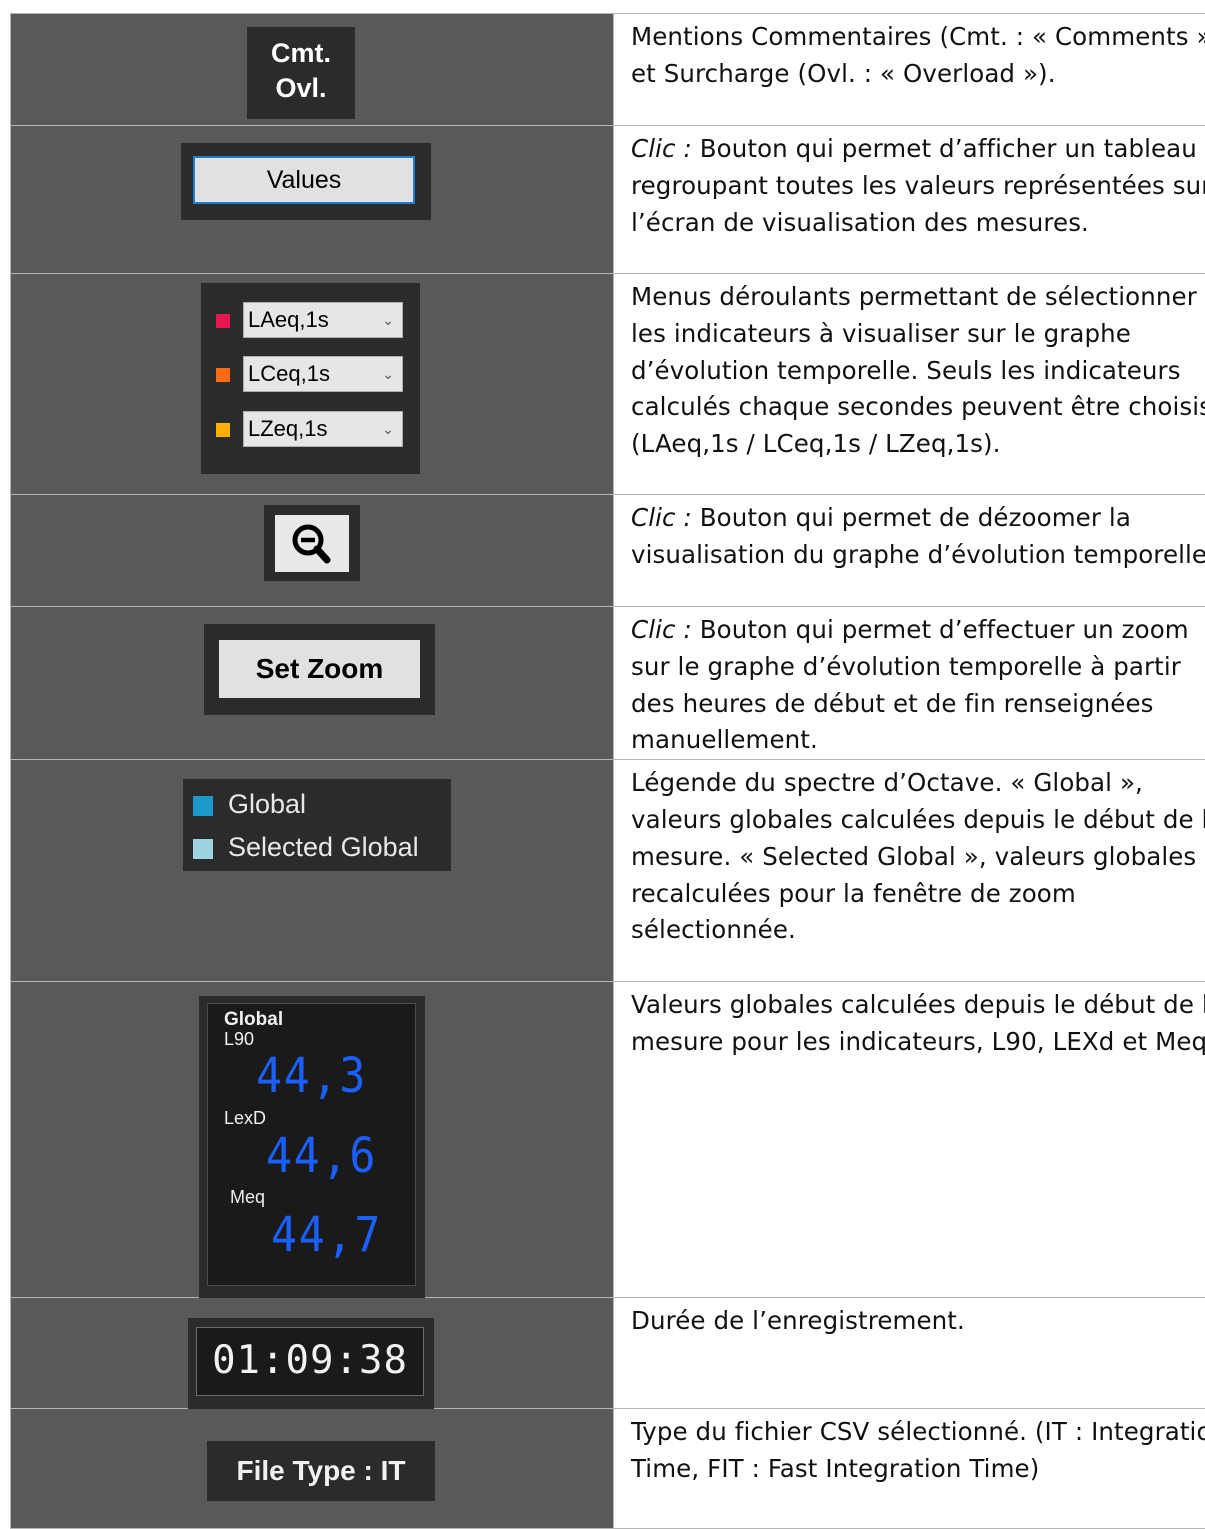  I want to click on legend-label: Selected Global, so click(323, 847).